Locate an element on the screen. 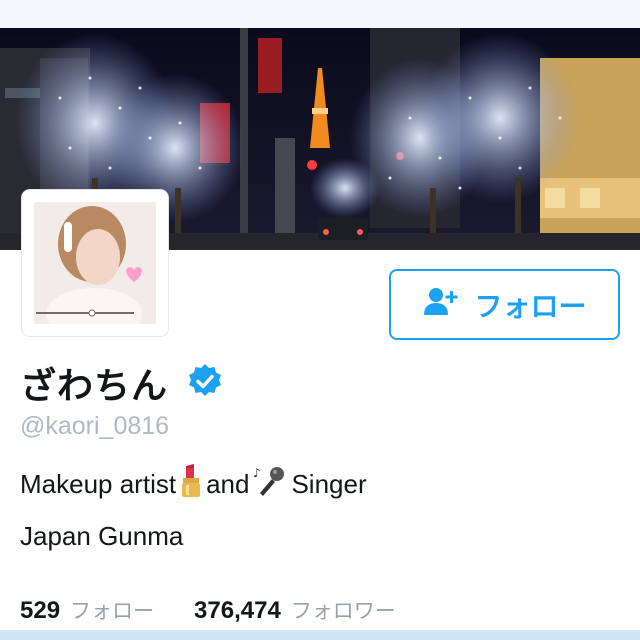 This screenshot has height=640, width=640. top-strip is located at coordinates (320, 14).